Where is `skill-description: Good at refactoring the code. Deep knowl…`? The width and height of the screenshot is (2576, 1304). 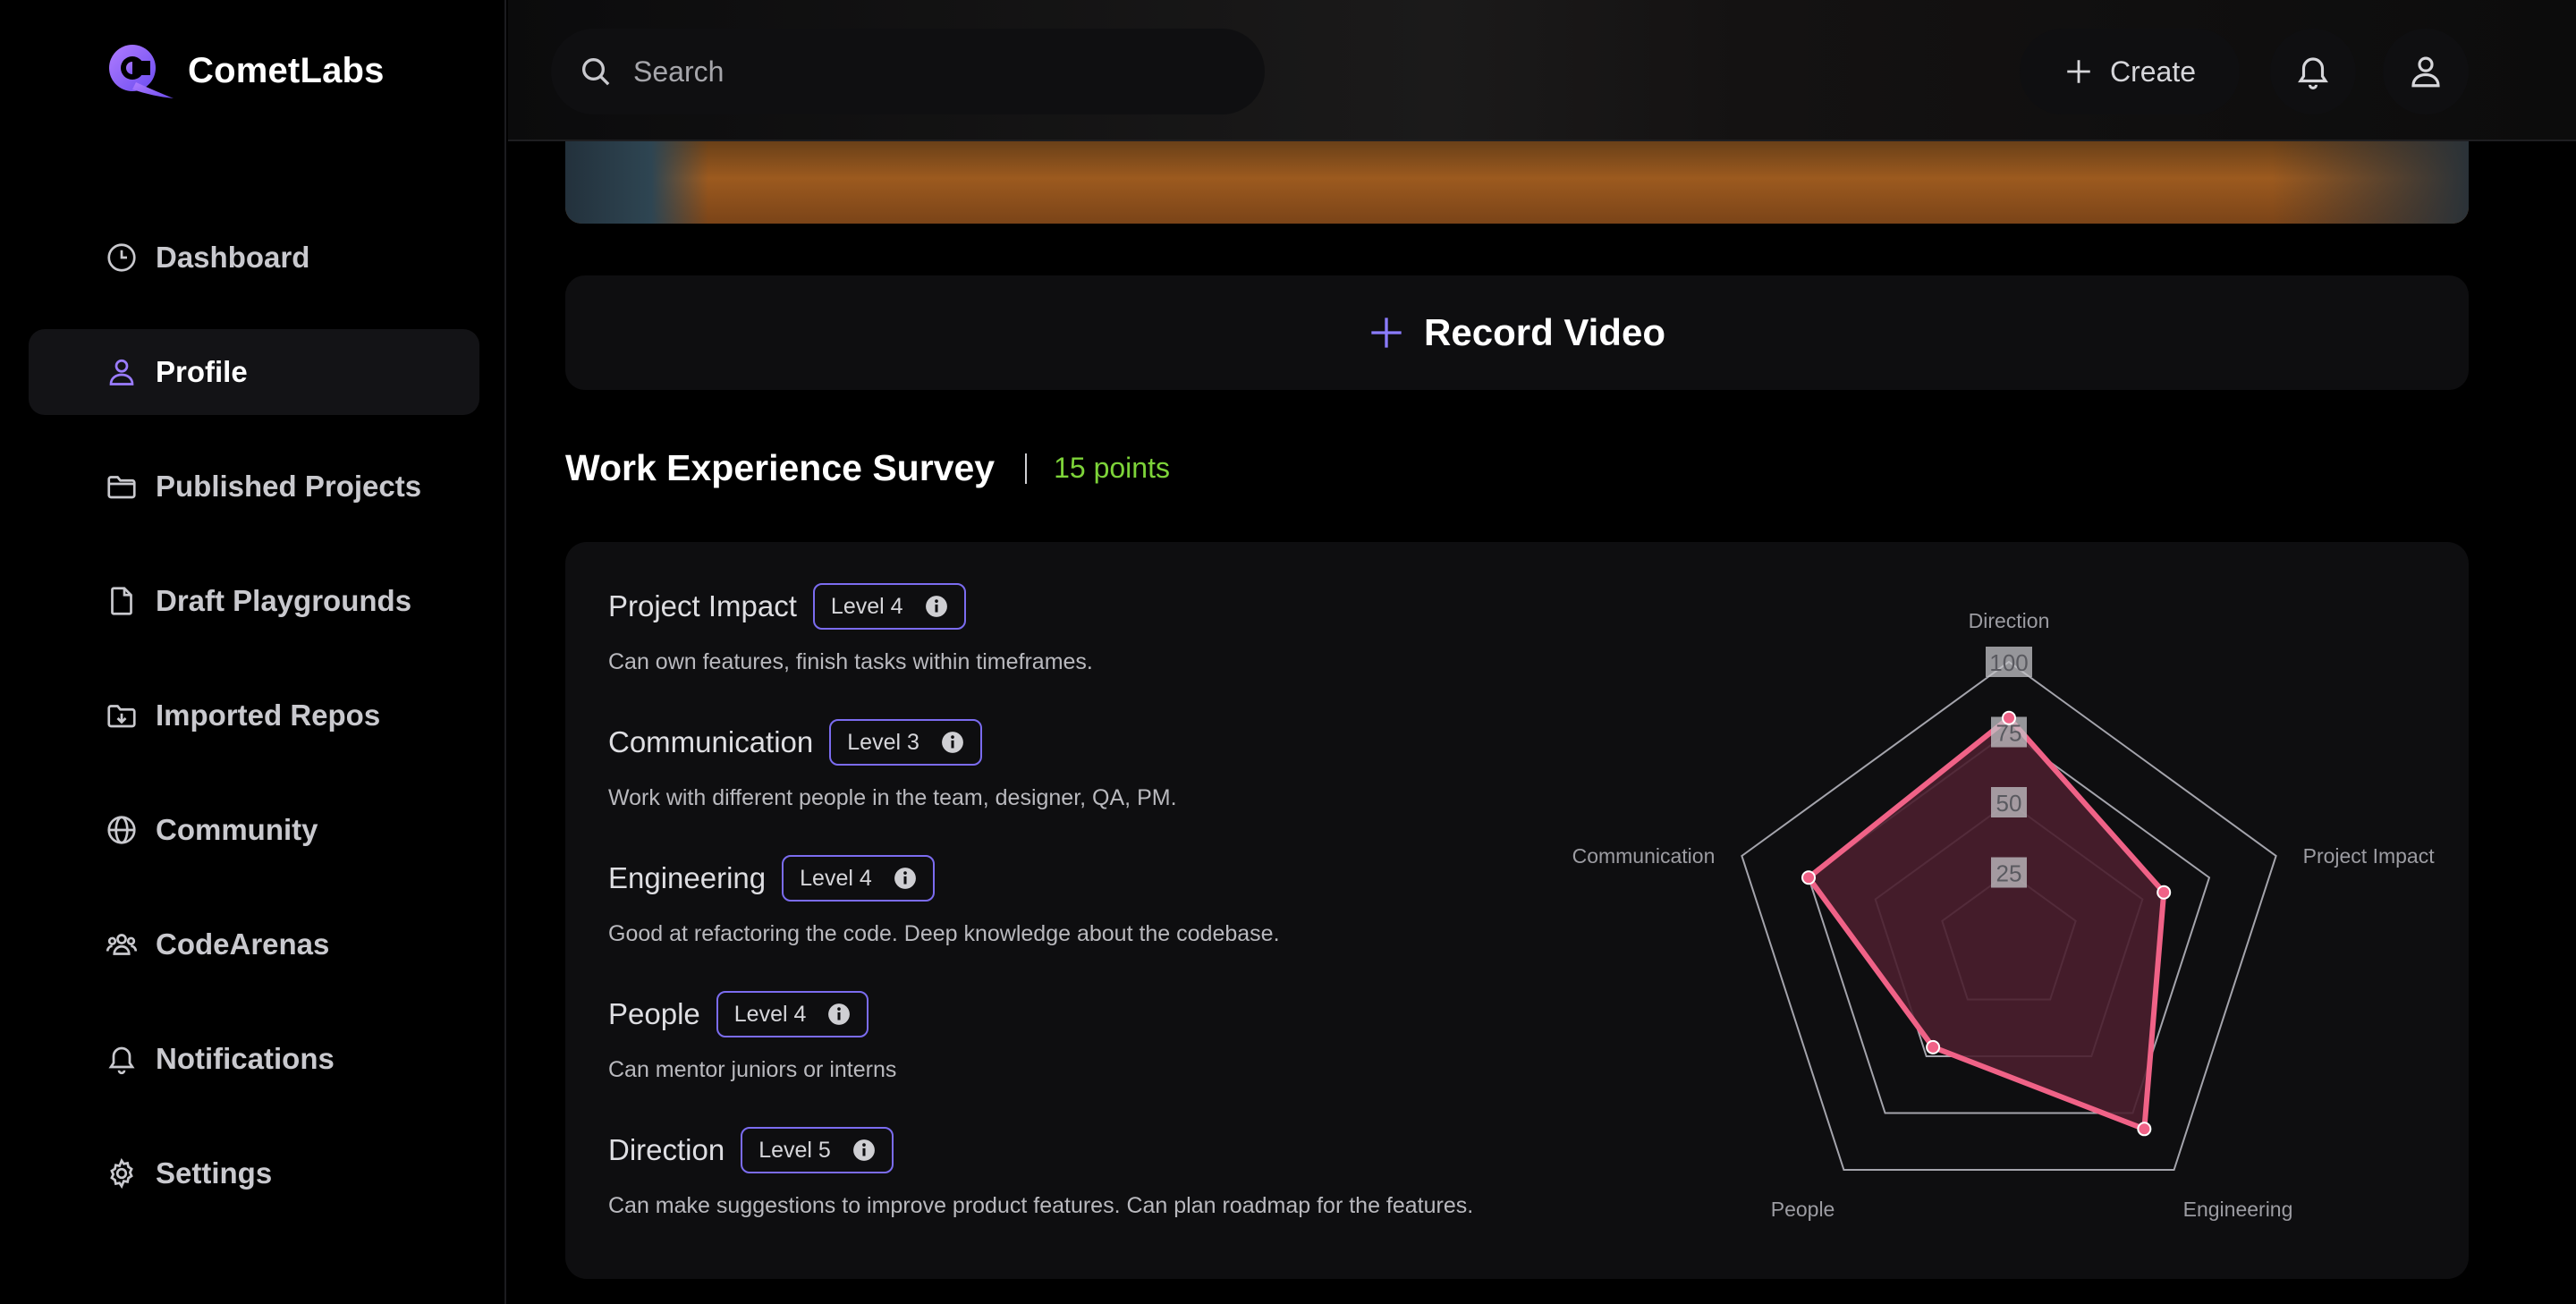 skill-description: Good at refactoring the code. Deep knowl… is located at coordinates (944, 934).